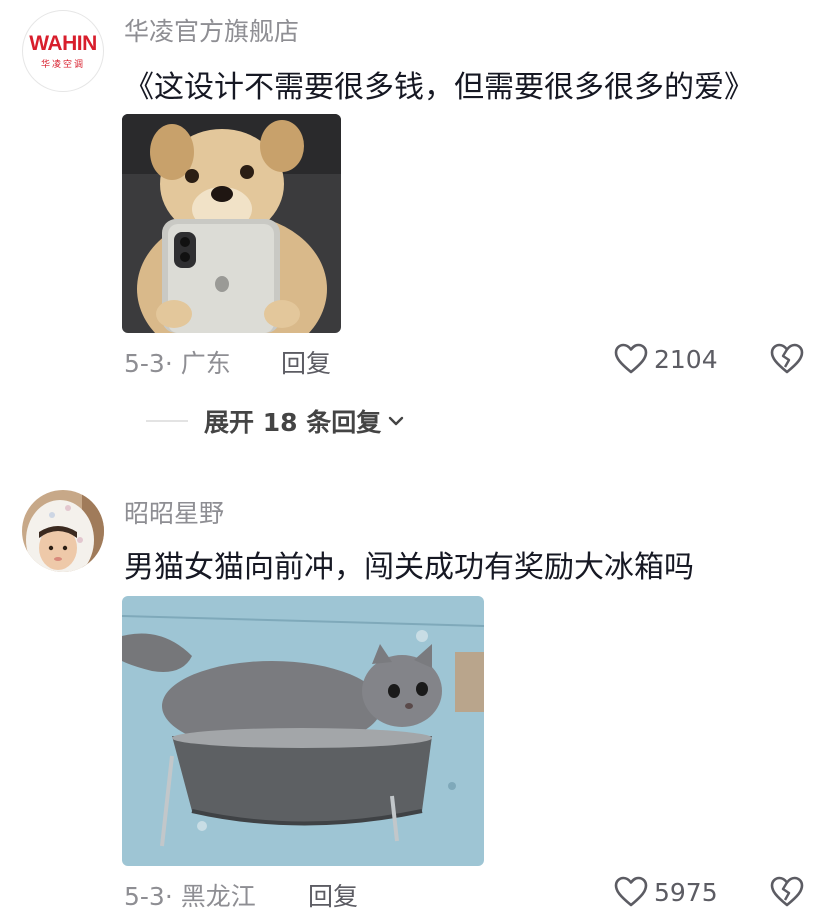 Image resolution: width=838 pixels, height=922 pixels. Describe the element at coordinates (167, 421) in the screenshot. I see `expand-divider` at that location.